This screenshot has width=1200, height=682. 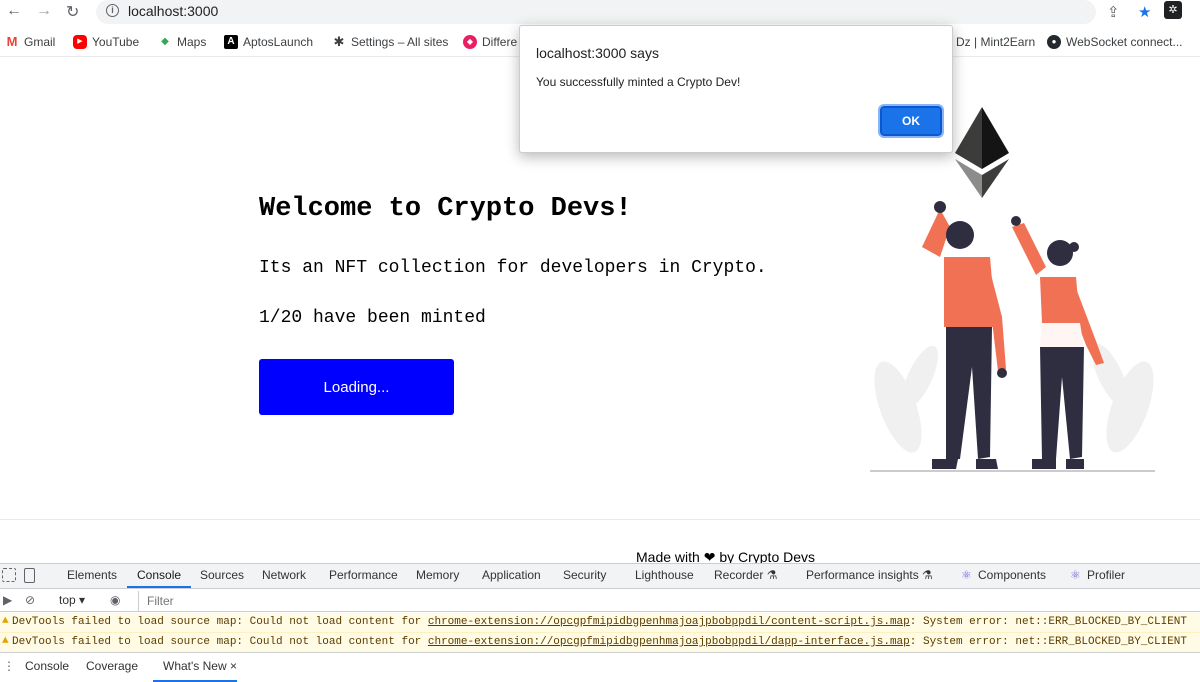 What do you see at coordinates (112, 10) in the screenshot?
I see `info-icon: i` at bounding box center [112, 10].